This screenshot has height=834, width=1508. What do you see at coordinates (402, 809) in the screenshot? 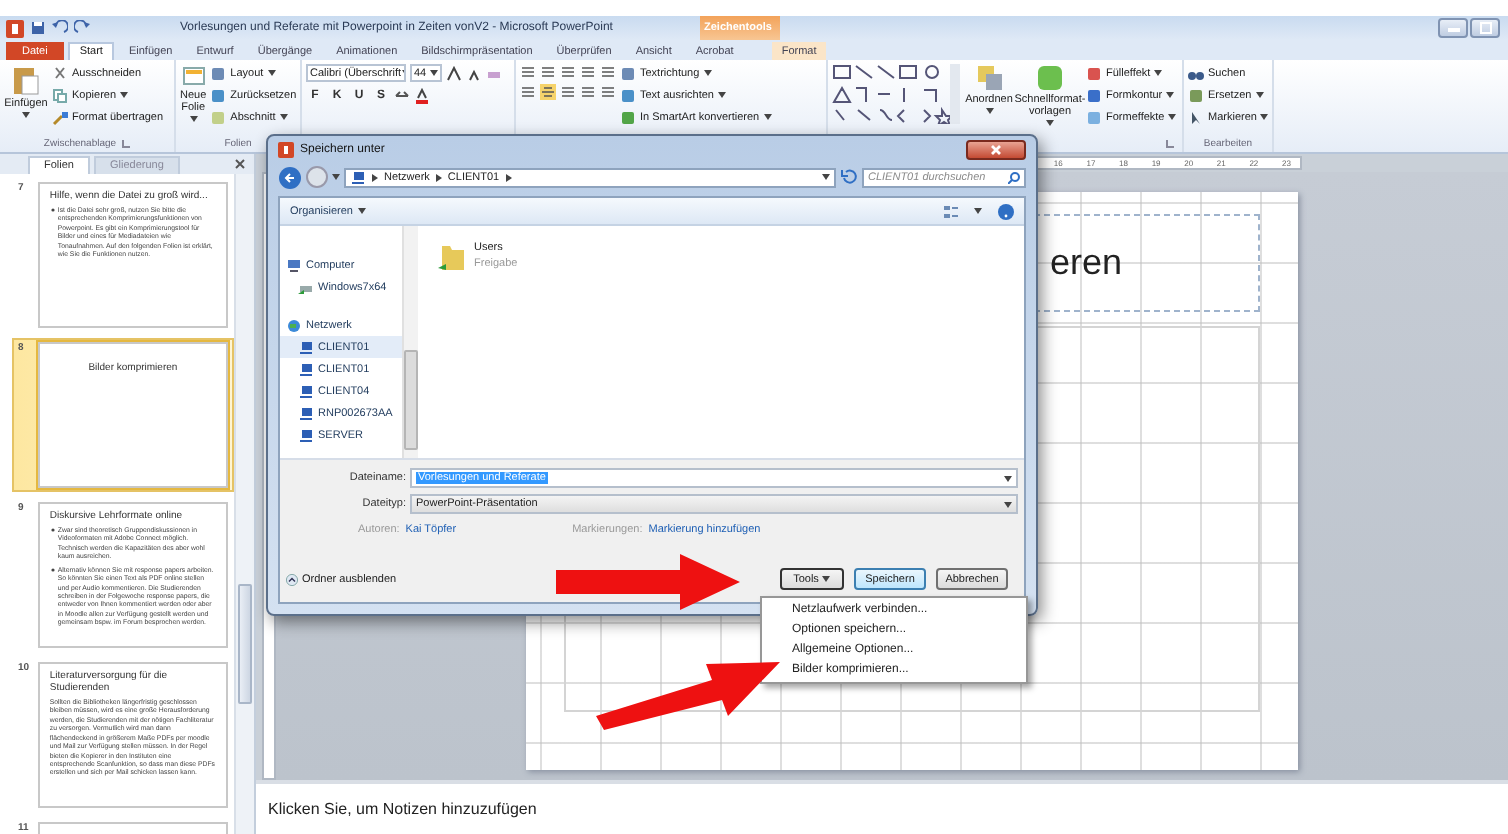
I see `notes-placeholder: Klicken Sie, um Notizen hinzuzufügen` at bounding box center [402, 809].